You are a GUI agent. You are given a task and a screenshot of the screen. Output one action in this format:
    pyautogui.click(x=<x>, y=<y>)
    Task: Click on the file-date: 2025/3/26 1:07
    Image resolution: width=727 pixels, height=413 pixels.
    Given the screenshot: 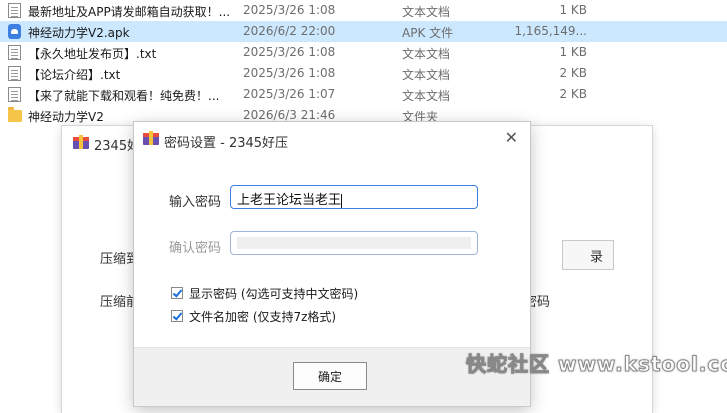 What is the action you would take?
    pyautogui.click(x=289, y=94)
    